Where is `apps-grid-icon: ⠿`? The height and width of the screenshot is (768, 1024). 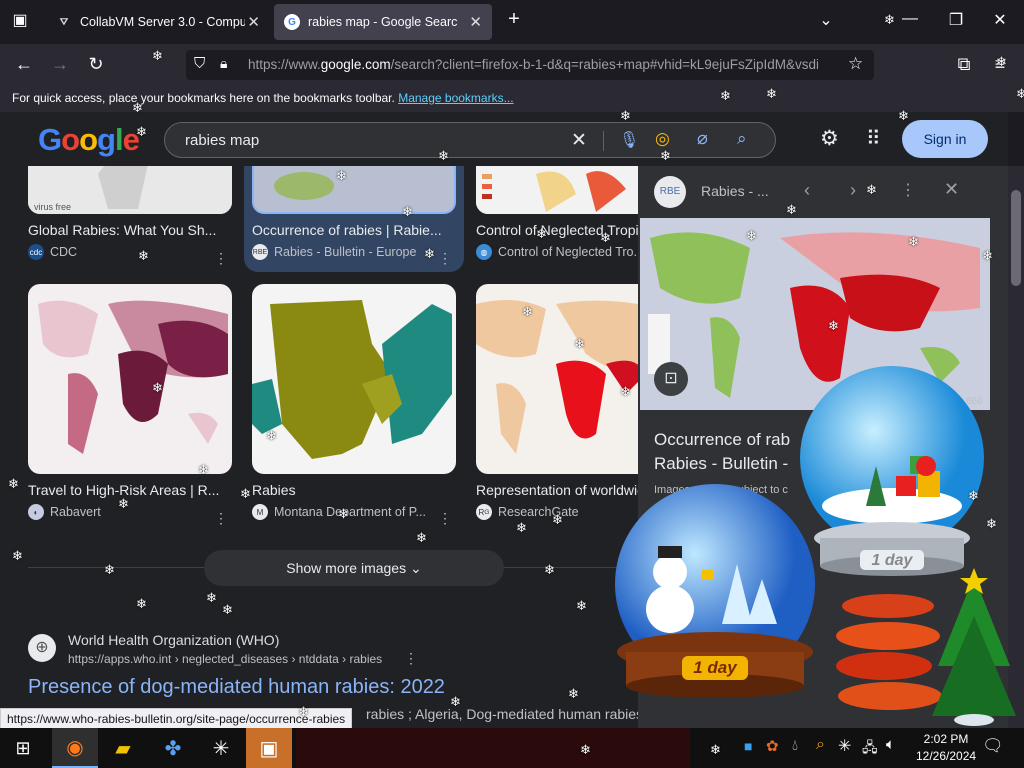 apps-grid-icon: ⠿ is located at coordinates (873, 138).